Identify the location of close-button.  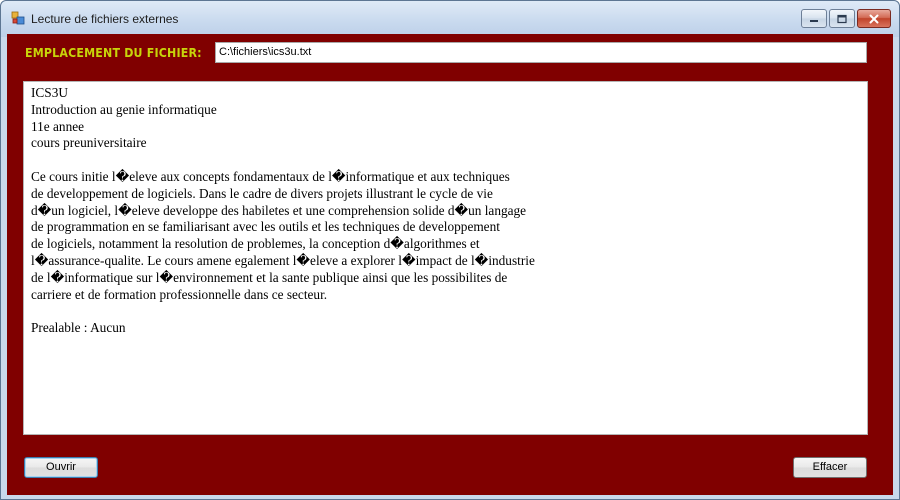
(874, 18).